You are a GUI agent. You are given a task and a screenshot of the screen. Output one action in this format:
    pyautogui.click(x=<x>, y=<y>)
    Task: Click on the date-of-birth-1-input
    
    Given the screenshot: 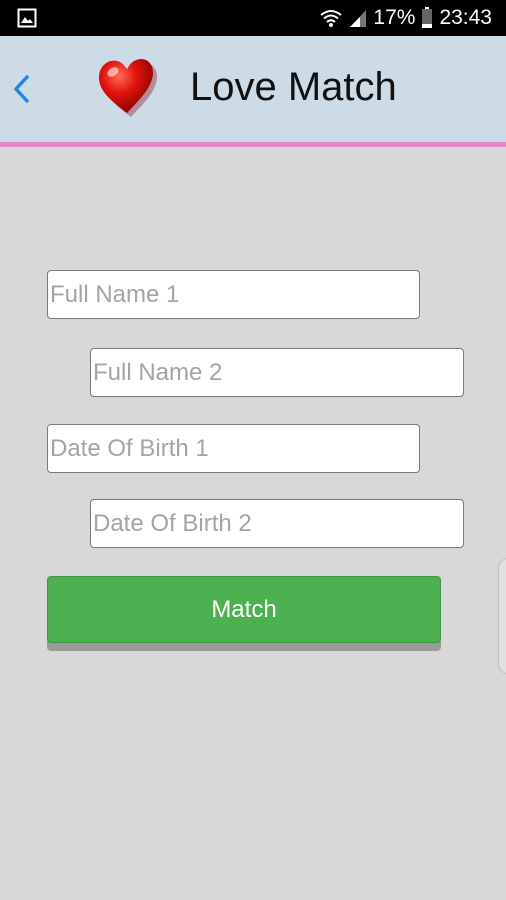 What is the action you would take?
    pyautogui.click(x=233, y=448)
    